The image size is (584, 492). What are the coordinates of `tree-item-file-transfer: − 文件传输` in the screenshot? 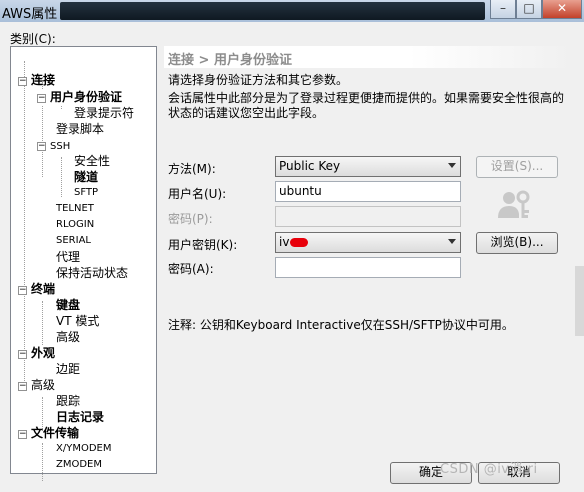 It's located at (48, 433).